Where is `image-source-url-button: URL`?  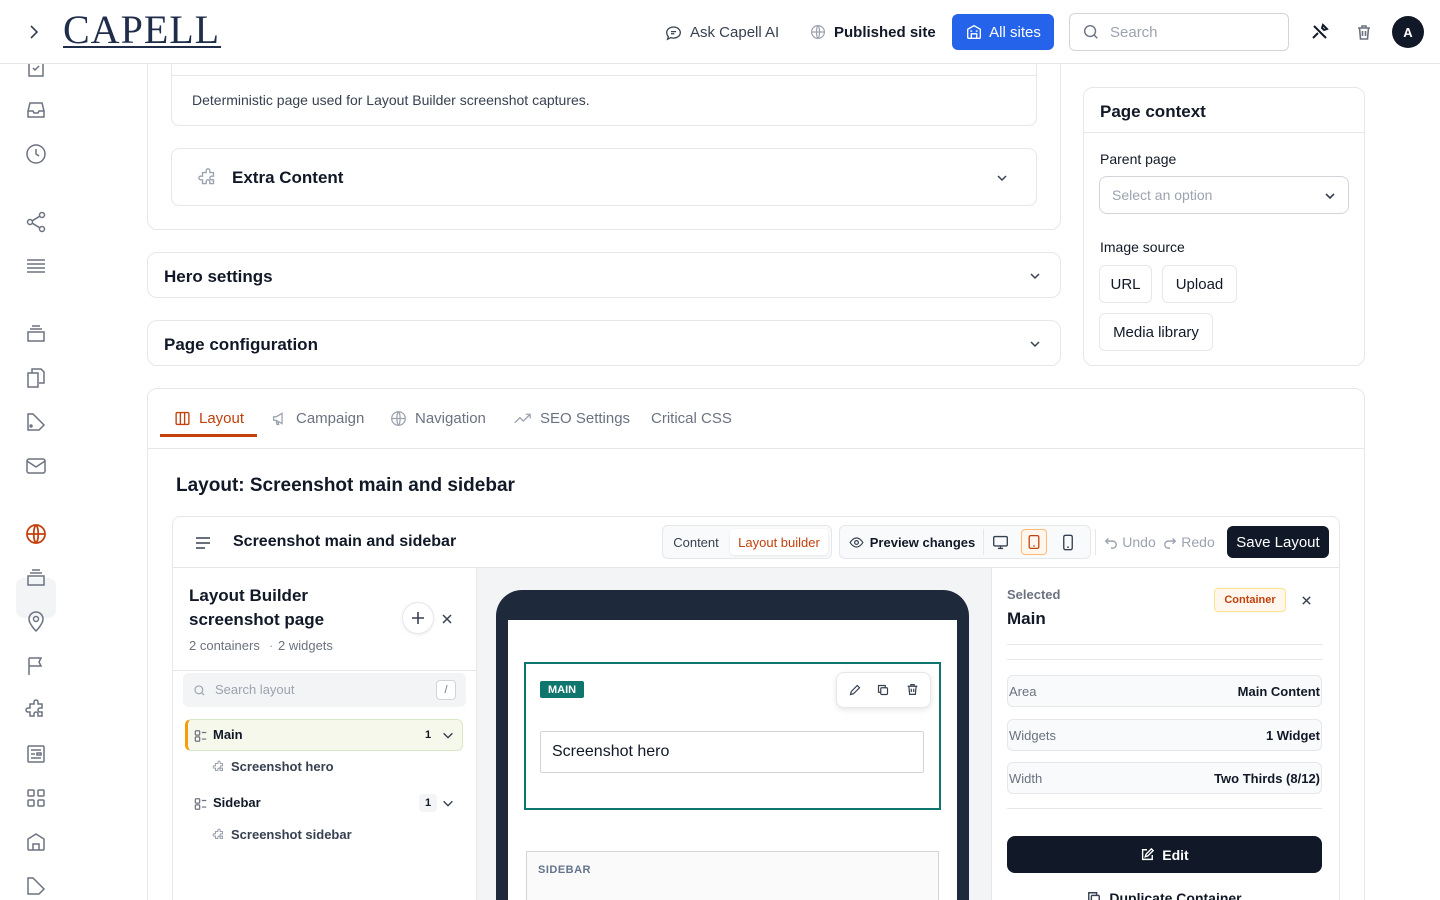
image-source-url-button: URL is located at coordinates (1125, 284).